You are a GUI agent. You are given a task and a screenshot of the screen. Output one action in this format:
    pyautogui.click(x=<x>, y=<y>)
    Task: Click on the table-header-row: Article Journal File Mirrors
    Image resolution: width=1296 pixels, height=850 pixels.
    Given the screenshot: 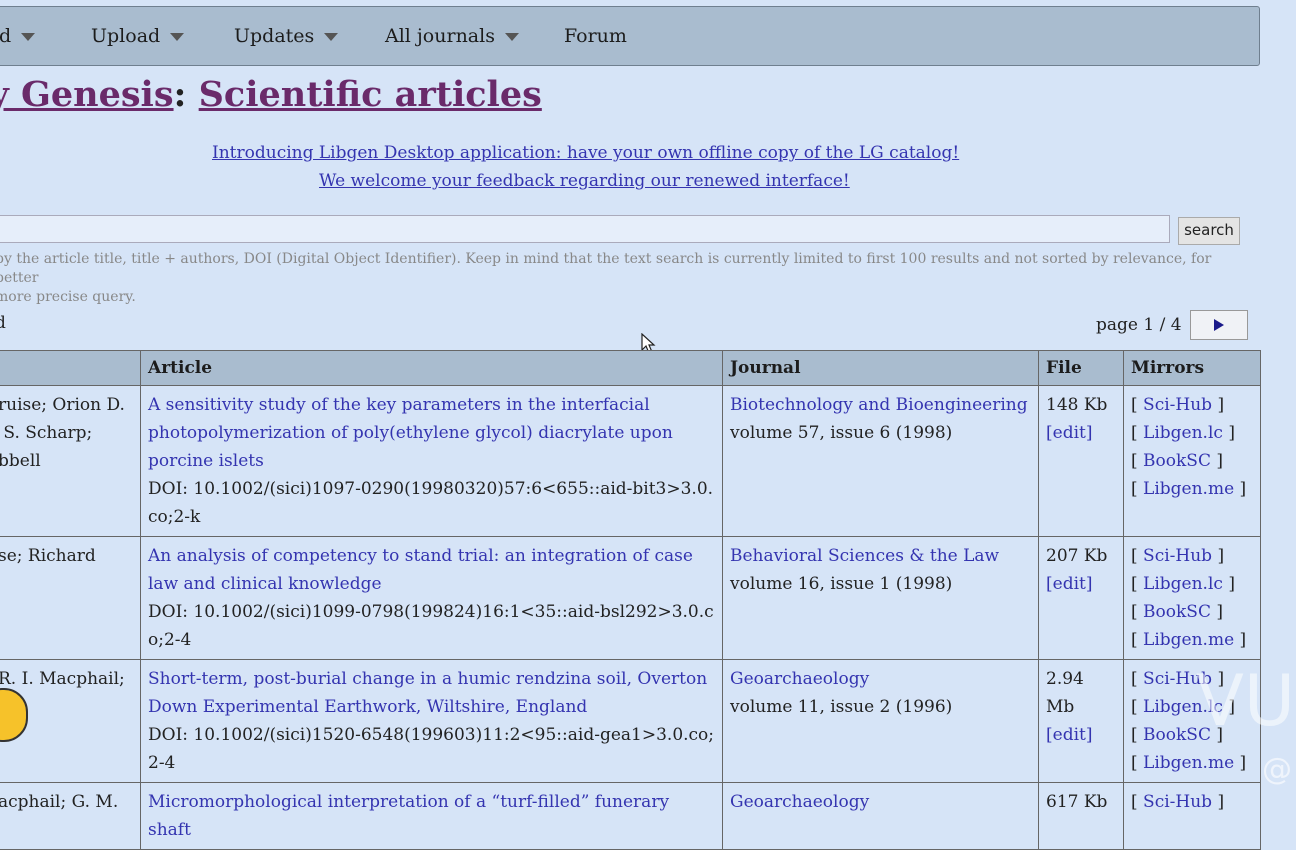 What is the action you would take?
    pyautogui.click(x=630, y=368)
    